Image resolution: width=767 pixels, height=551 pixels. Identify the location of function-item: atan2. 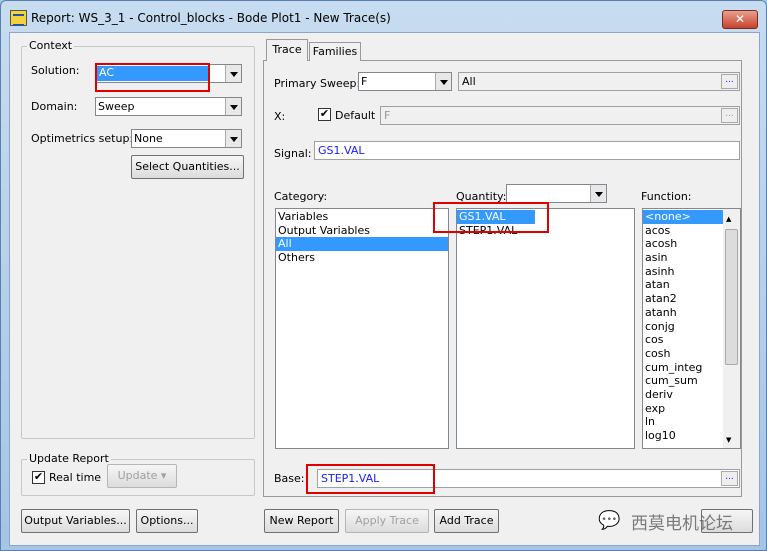
(683, 299).